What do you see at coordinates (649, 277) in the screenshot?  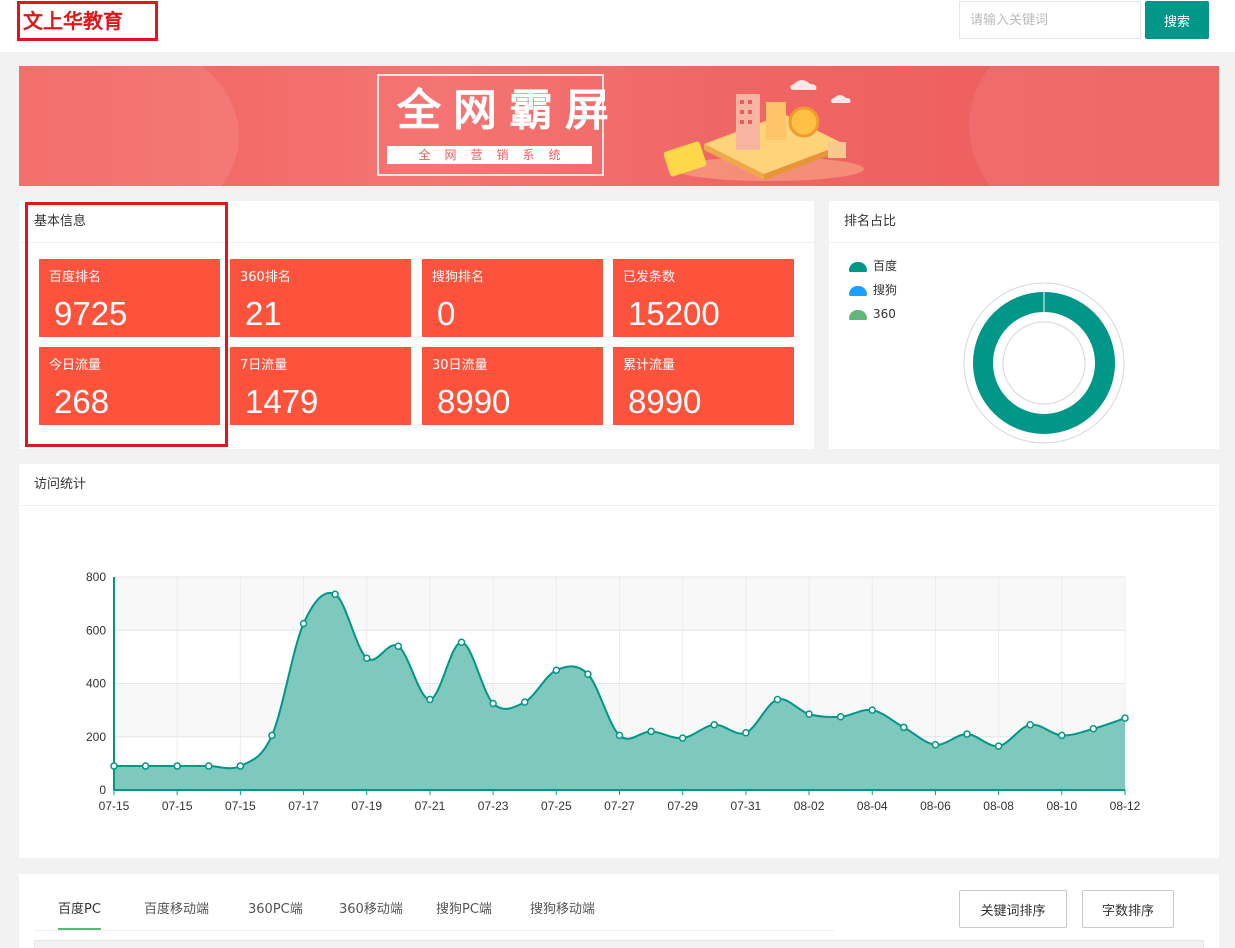 I see `stat-label: 已发条数` at bounding box center [649, 277].